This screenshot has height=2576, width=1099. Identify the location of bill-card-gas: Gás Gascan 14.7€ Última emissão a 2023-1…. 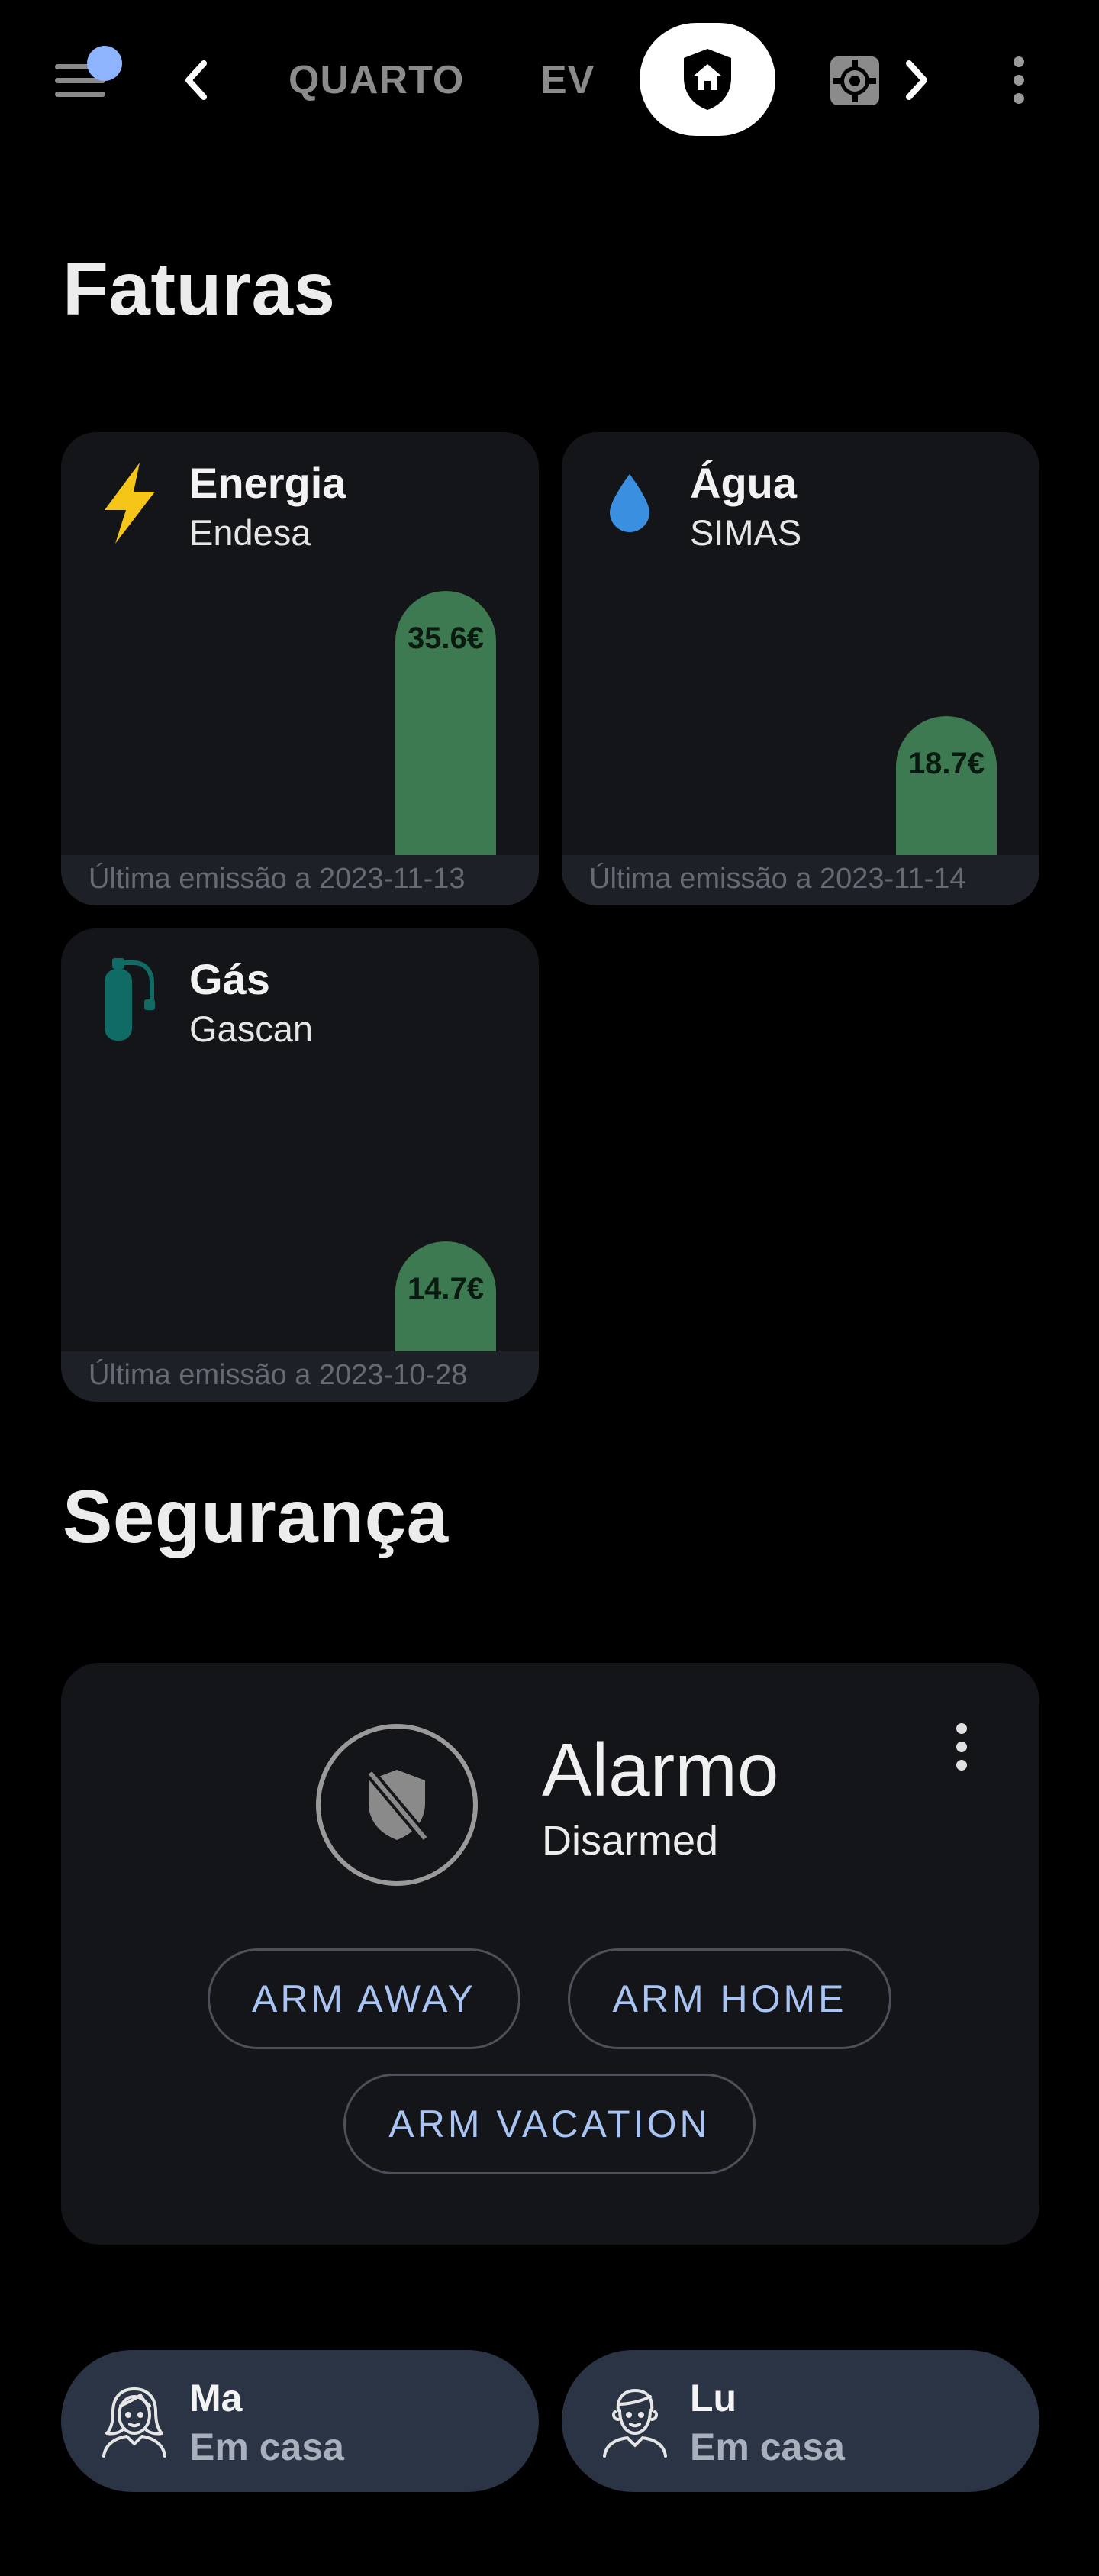
(300, 1165).